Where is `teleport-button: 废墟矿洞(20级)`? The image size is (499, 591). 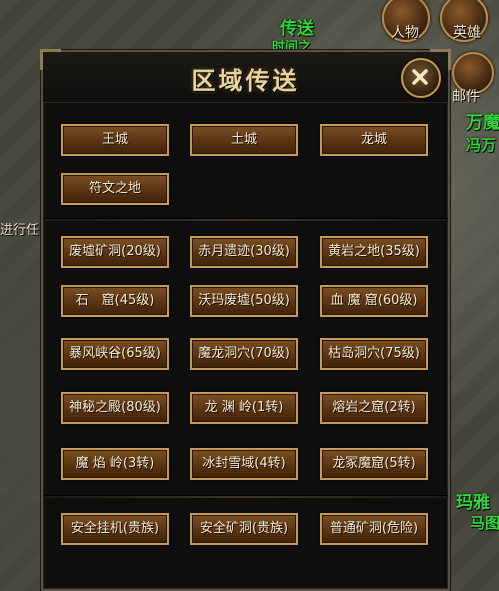
teleport-button: 废墟矿洞(20级) is located at coordinates (115, 252).